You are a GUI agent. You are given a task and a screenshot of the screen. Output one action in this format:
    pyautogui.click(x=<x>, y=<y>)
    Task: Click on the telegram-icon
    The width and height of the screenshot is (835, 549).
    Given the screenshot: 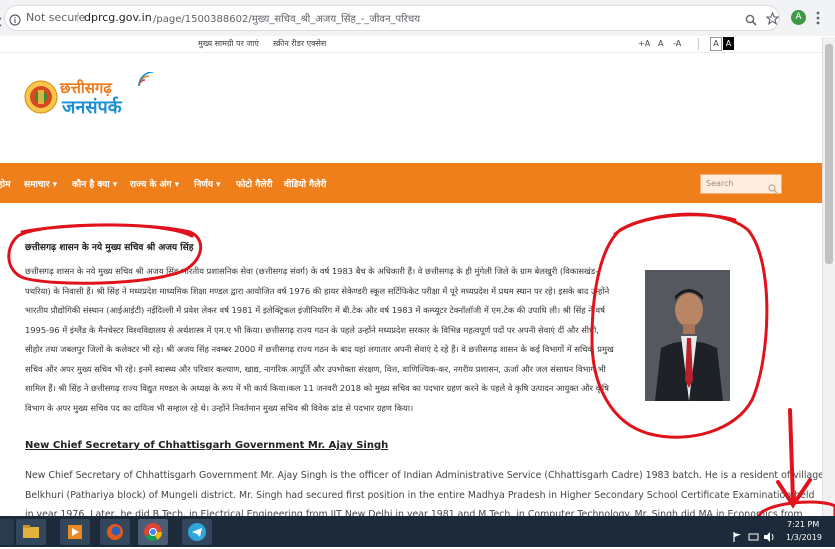 What is the action you would take?
    pyautogui.click(x=197, y=532)
    